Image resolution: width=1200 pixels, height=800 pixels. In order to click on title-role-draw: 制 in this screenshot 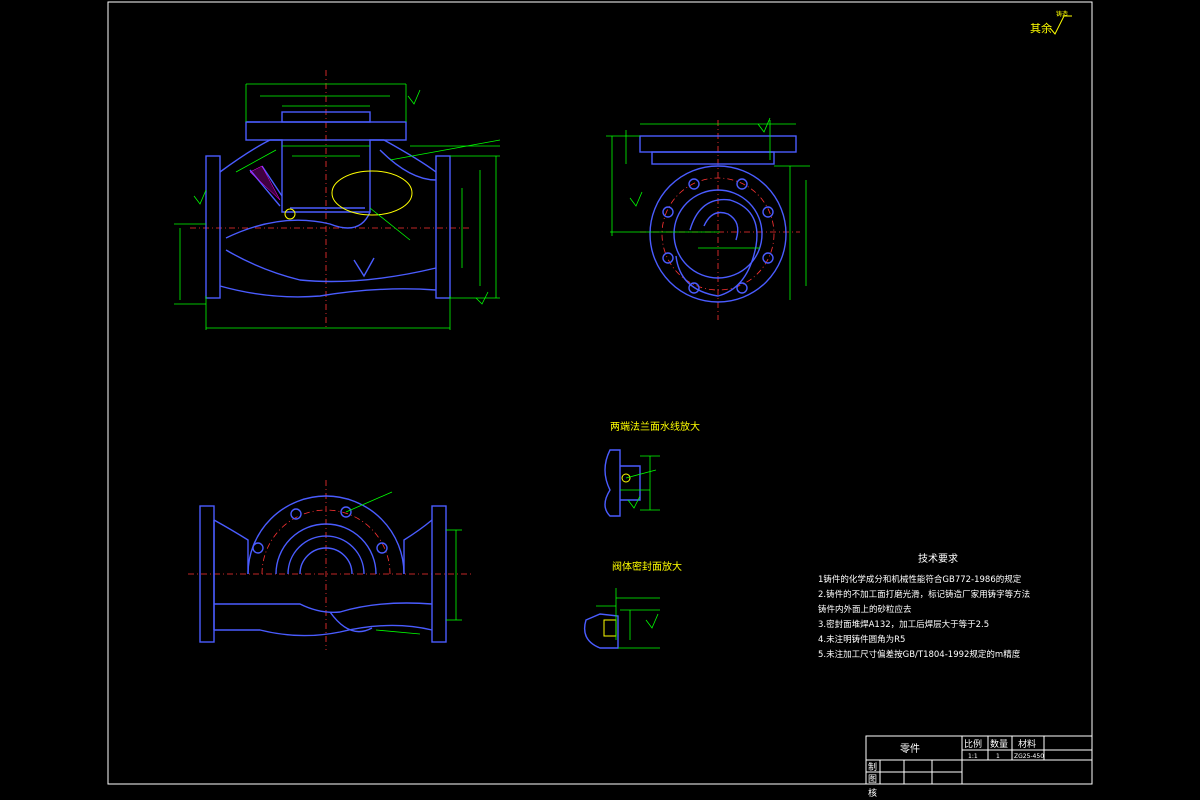, I will do `click(872, 767)`.